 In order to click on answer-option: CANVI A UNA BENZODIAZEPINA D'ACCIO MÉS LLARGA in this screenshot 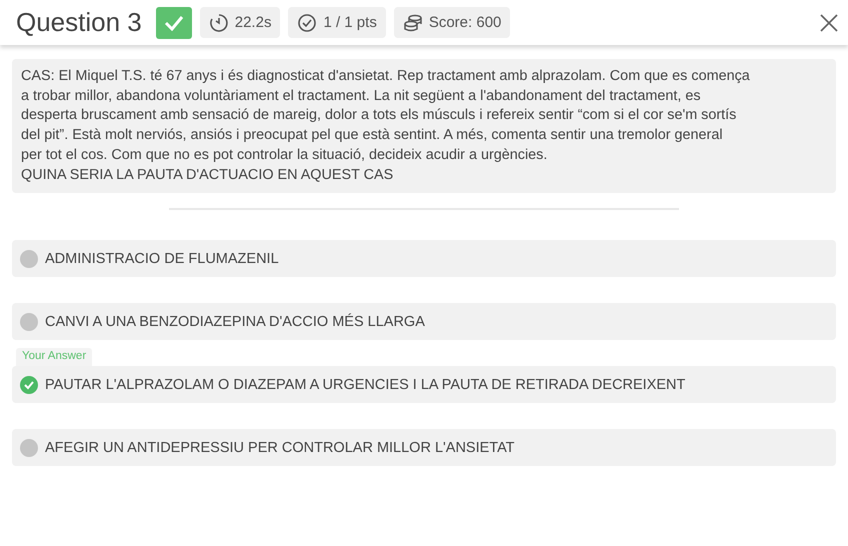, I will do `click(424, 321)`.